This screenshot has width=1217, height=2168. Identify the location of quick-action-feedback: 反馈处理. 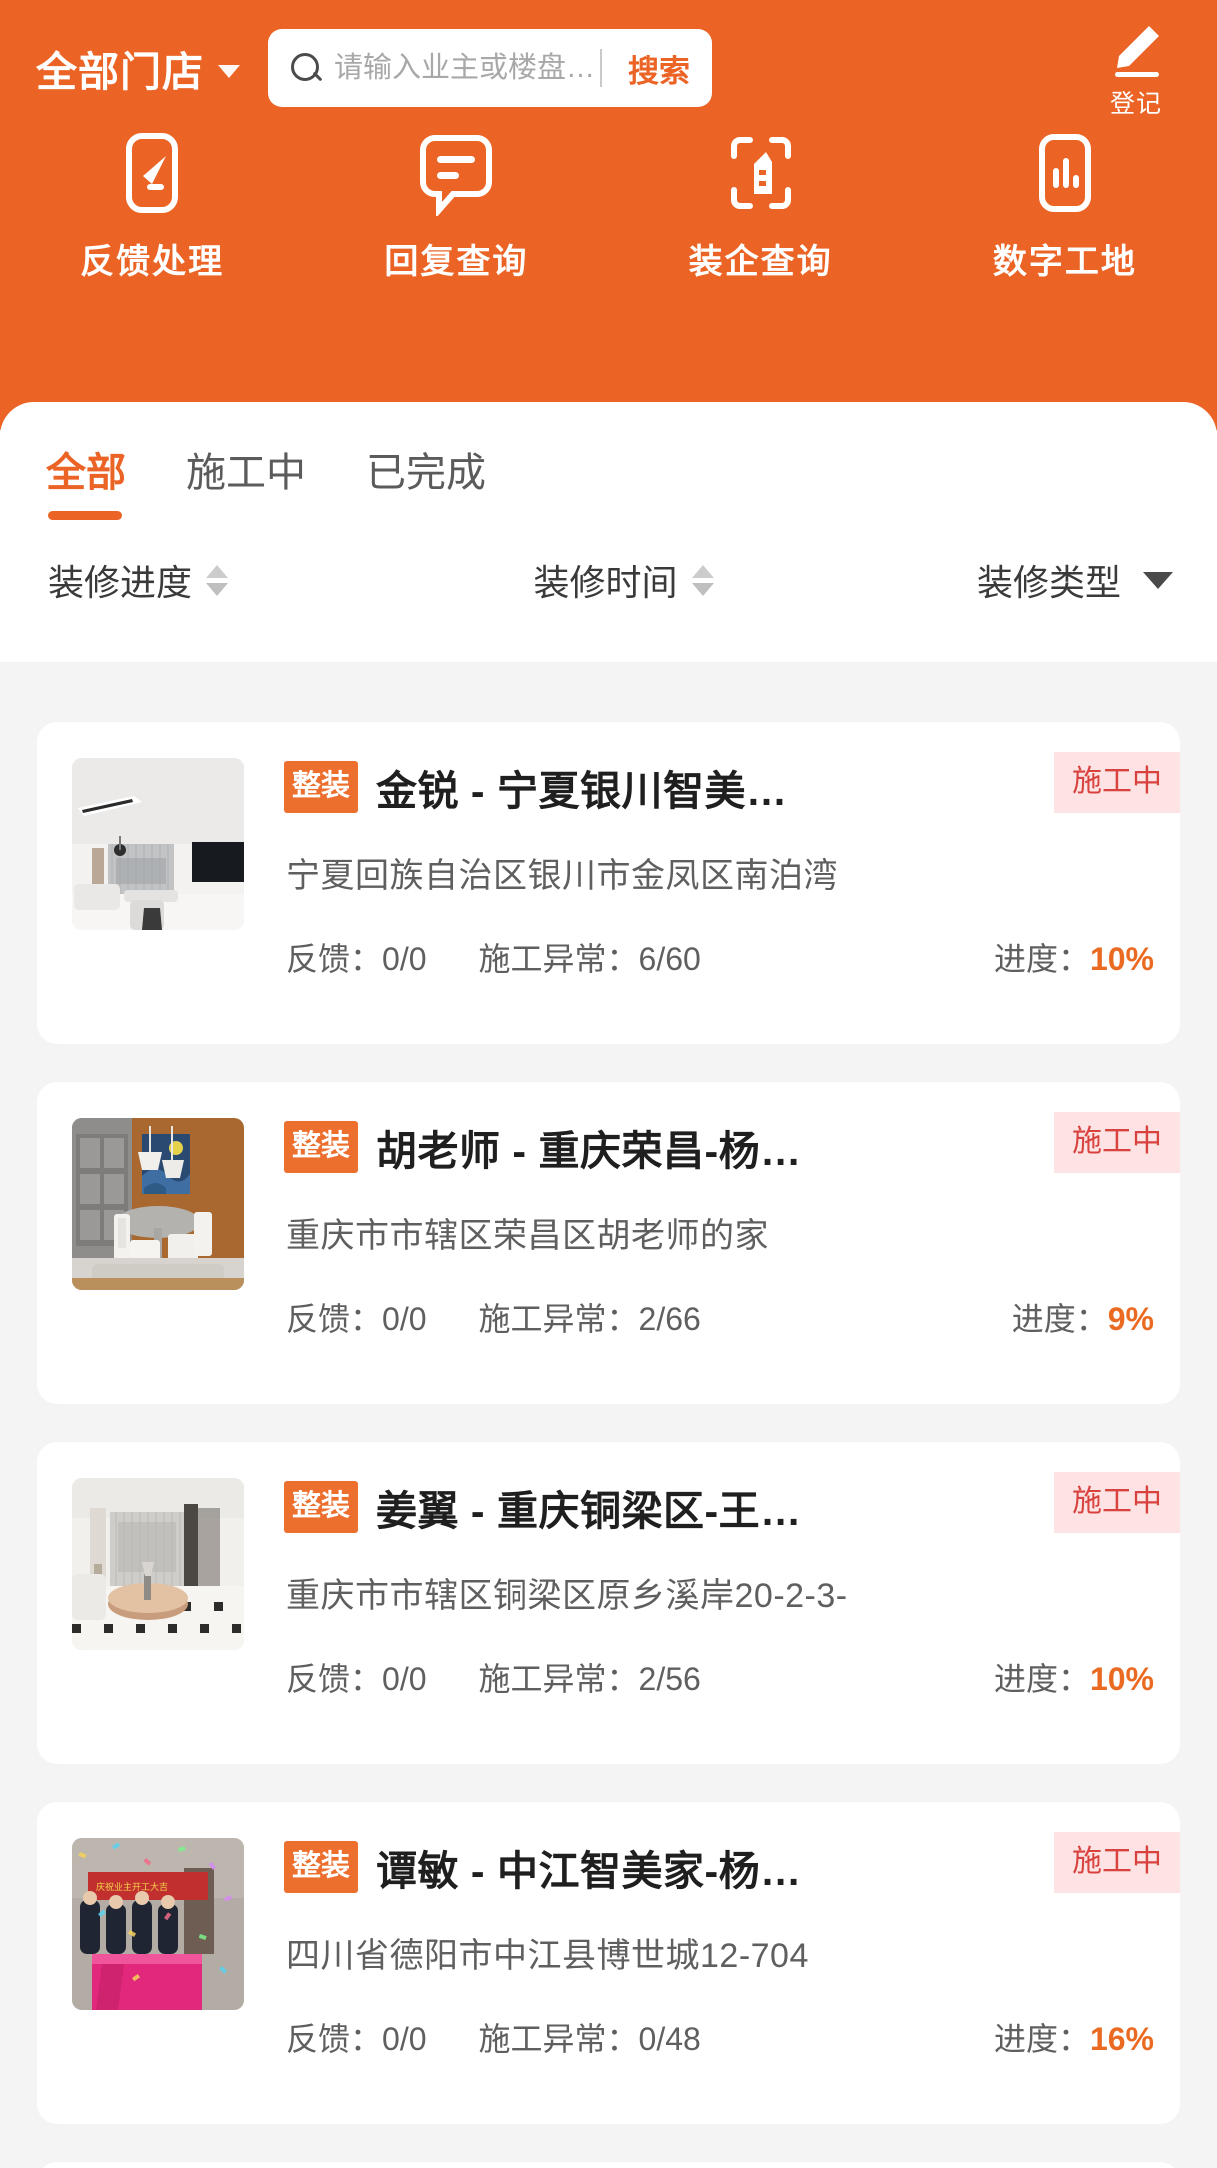
(152, 206).